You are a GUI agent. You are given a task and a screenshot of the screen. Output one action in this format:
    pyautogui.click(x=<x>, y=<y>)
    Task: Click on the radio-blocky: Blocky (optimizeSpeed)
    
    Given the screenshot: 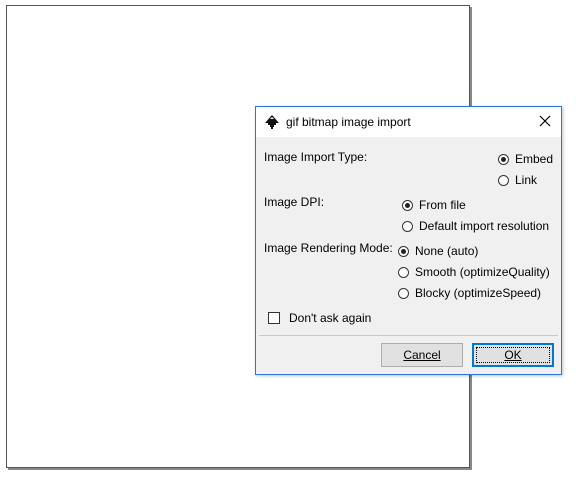 What is the action you would take?
    pyautogui.click(x=469, y=293)
    